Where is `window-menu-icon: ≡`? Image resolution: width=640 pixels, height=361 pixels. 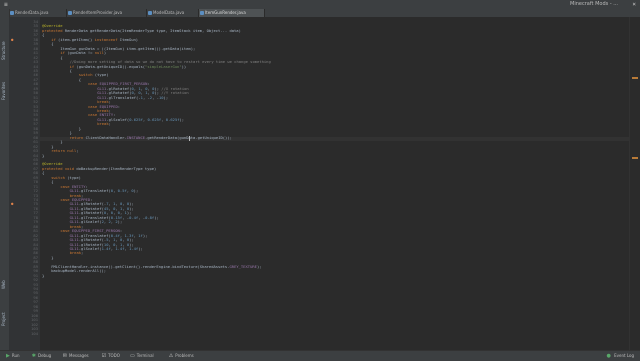 window-menu-icon: ≡ is located at coordinates (6, 4).